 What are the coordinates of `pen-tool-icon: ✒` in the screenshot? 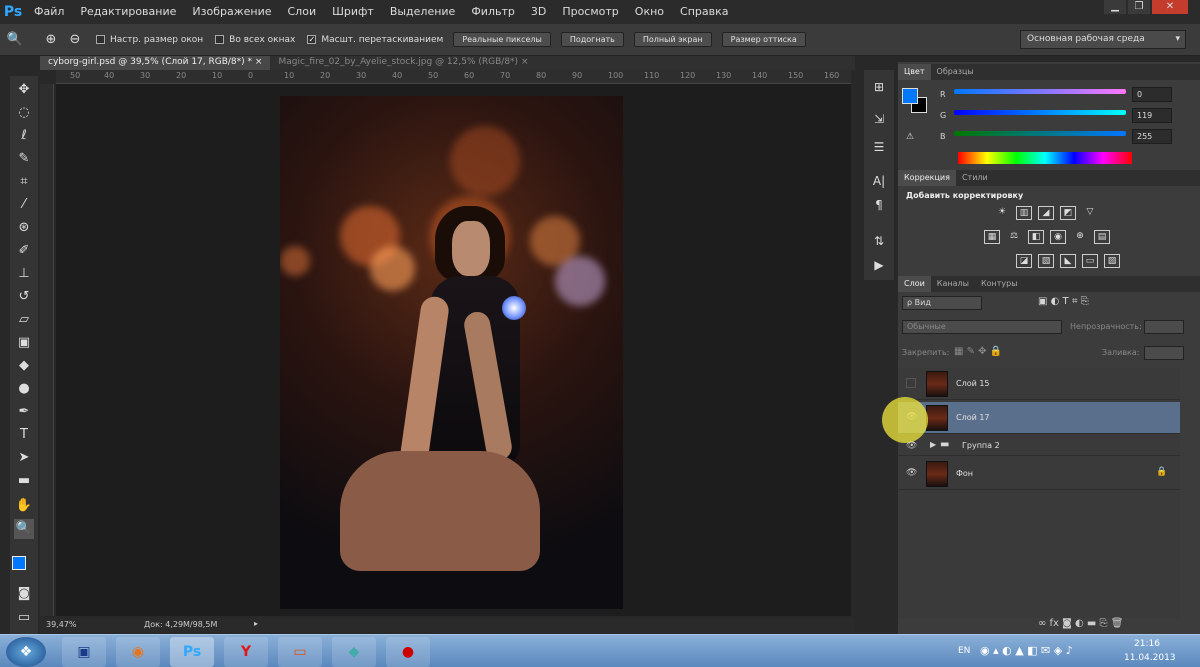 It's located at (24, 412).